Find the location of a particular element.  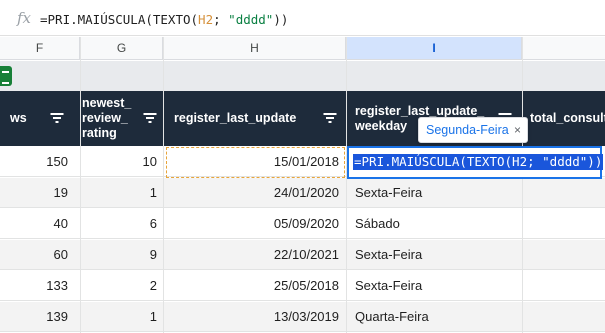

cell-f: 60 is located at coordinates (34, 255).